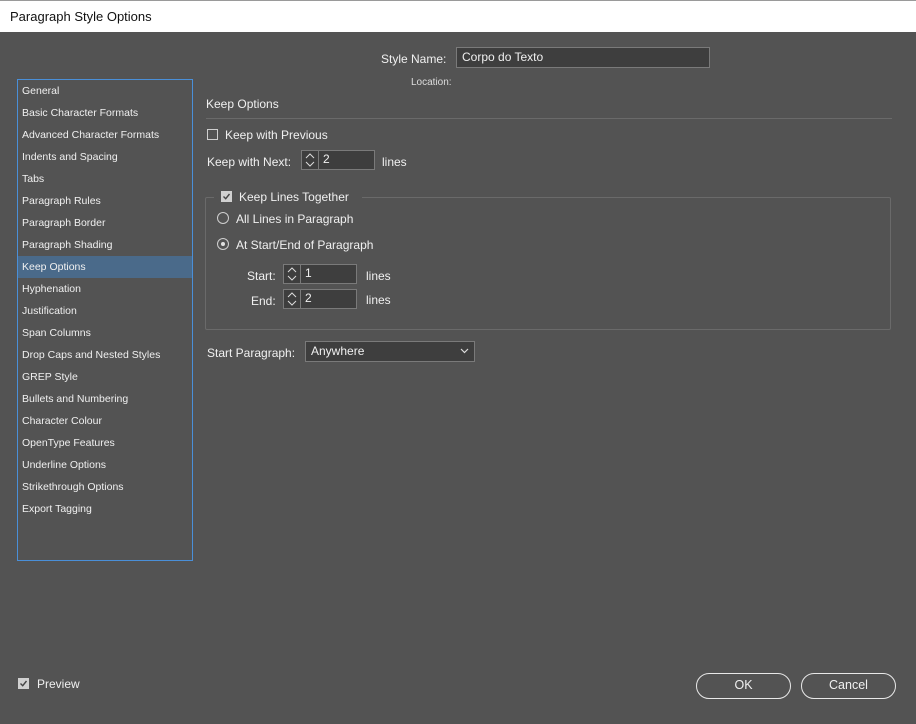 The height and width of the screenshot is (724, 916). Describe the element at coordinates (464, 351) in the screenshot. I see `chevron-down-icon` at that location.